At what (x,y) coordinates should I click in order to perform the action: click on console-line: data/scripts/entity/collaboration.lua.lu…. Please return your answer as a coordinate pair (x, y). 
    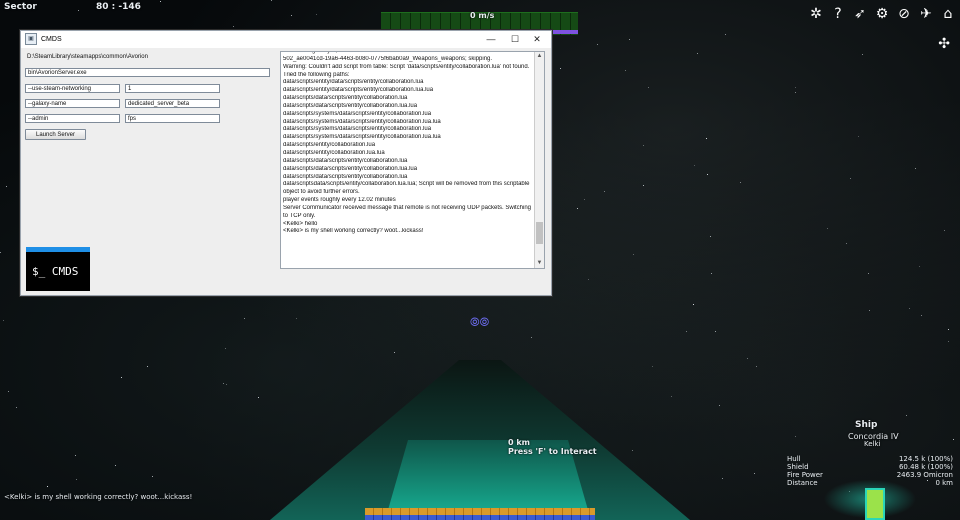
    Looking at the image, I should click on (334, 152).